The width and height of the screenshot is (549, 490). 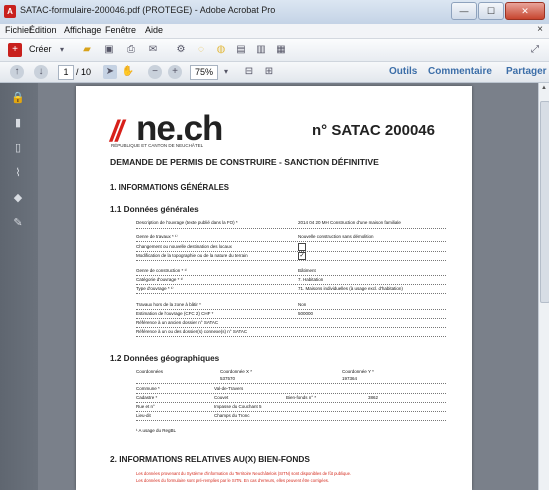 What do you see at coordinates (491, 11) in the screenshot?
I see `maximize-button: ☐` at bounding box center [491, 11].